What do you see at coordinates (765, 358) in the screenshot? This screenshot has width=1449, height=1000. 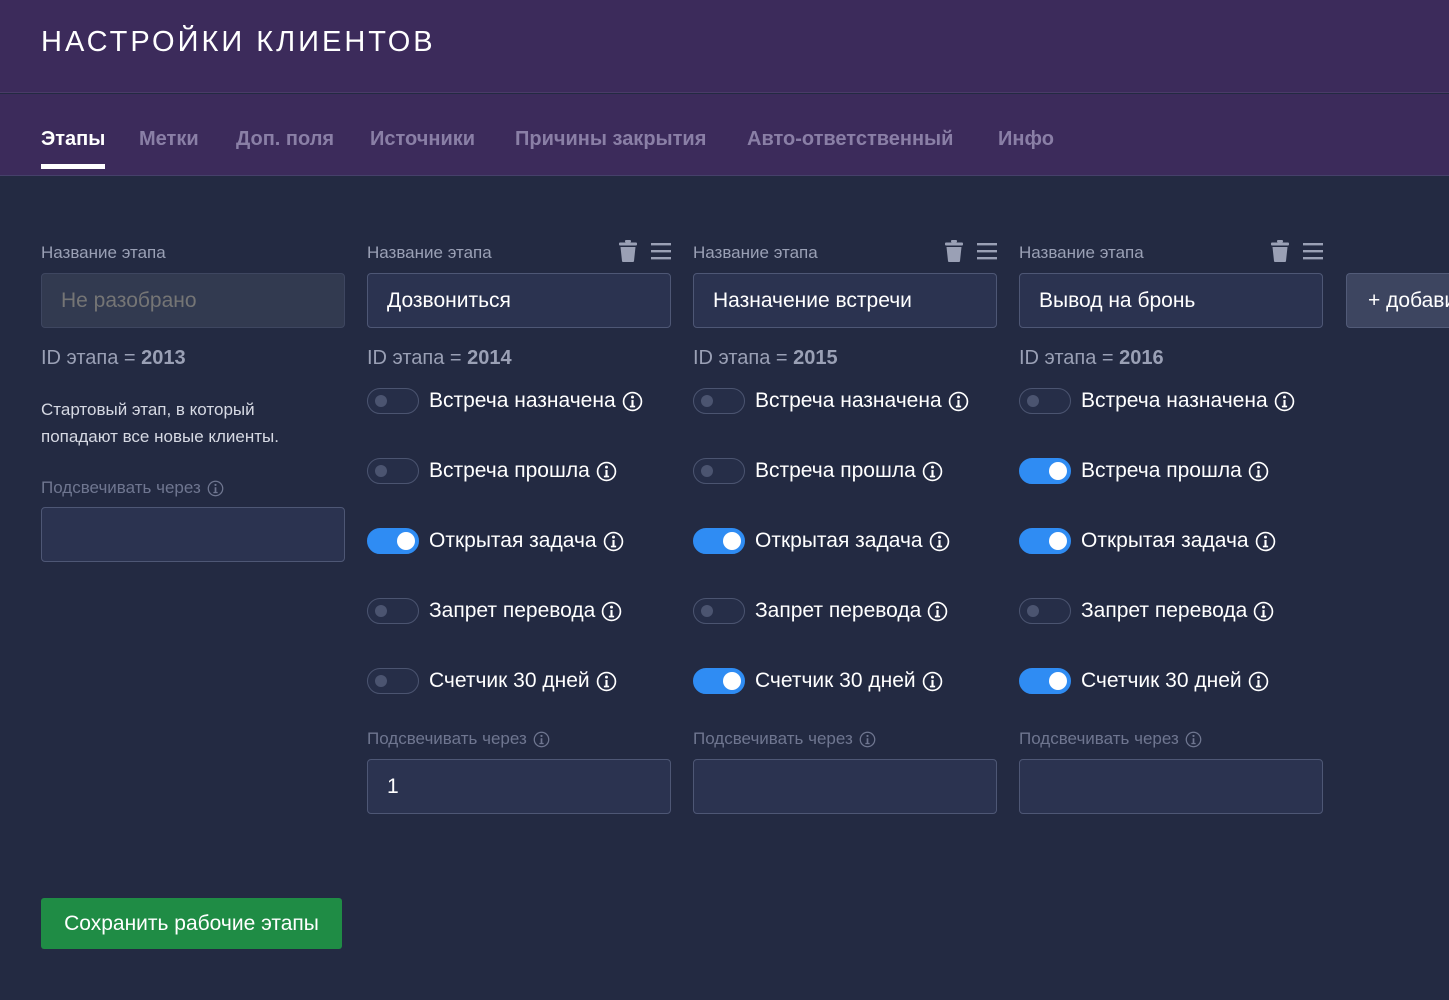 I see `stage-id: ID этапа = 2015` at bounding box center [765, 358].